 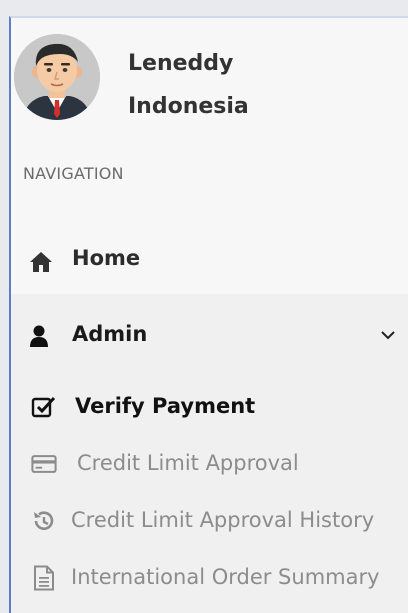 What do you see at coordinates (181, 63) in the screenshot?
I see `user-name-line1: Leneddy` at bounding box center [181, 63].